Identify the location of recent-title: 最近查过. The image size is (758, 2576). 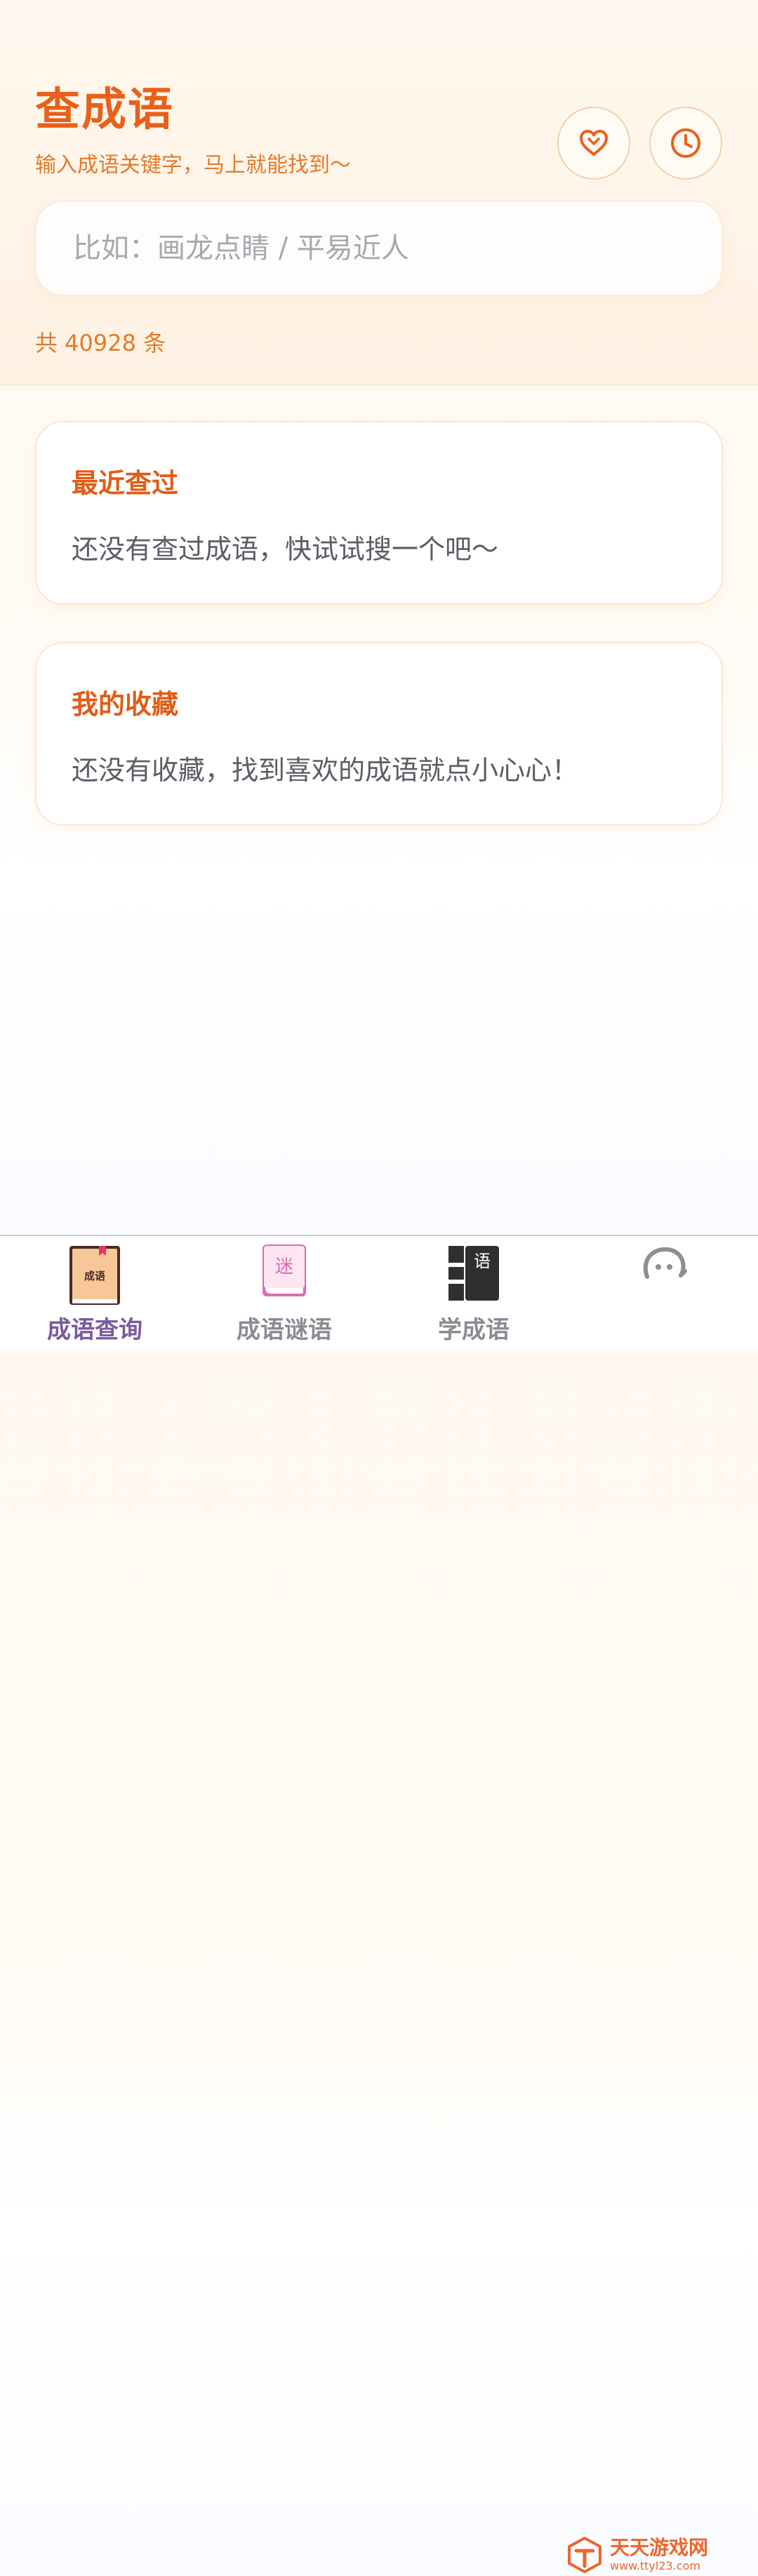
(126, 483).